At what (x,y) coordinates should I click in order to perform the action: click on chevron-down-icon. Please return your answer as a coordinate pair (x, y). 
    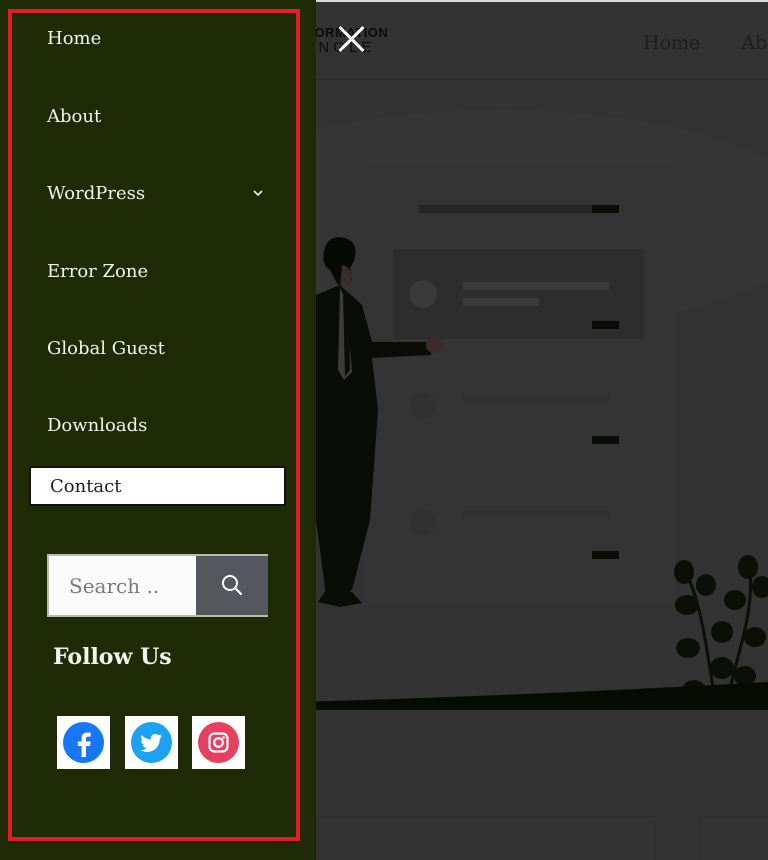
    Looking at the image, I should click on (258, 193).